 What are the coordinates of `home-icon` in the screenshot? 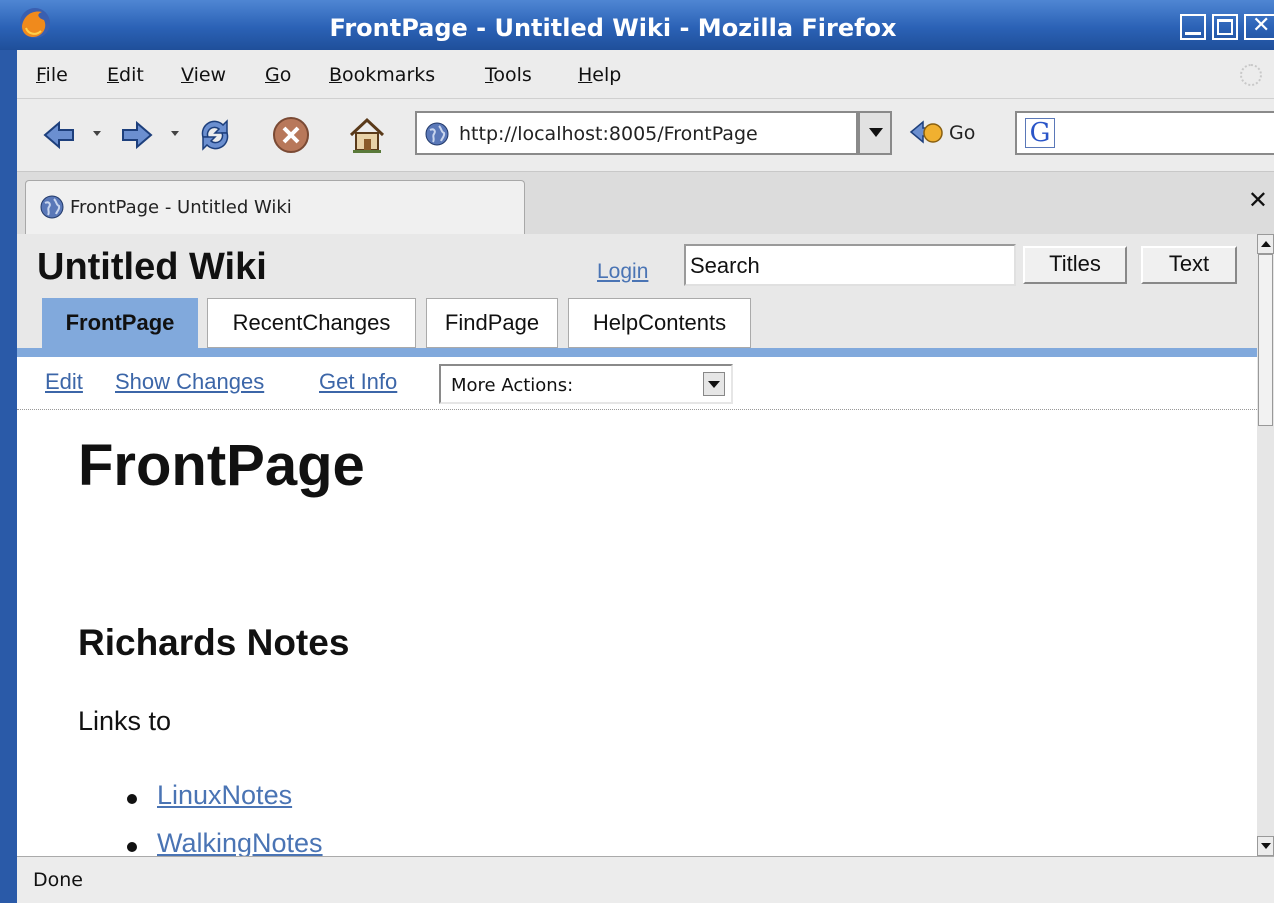 It's located at (367, 135).